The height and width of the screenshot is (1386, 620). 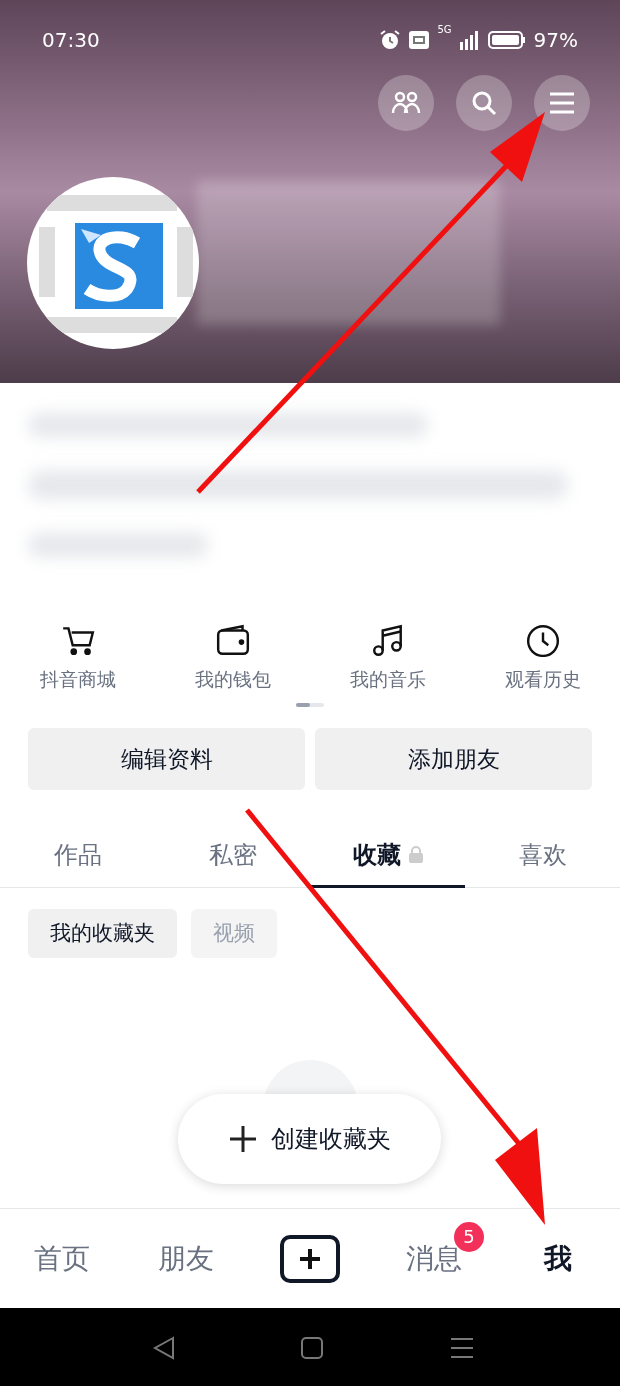 What do you see at coordinates (71, 40) in the screenshot?
I see `clock-time: 07:30` at bounding box center [71, 40].